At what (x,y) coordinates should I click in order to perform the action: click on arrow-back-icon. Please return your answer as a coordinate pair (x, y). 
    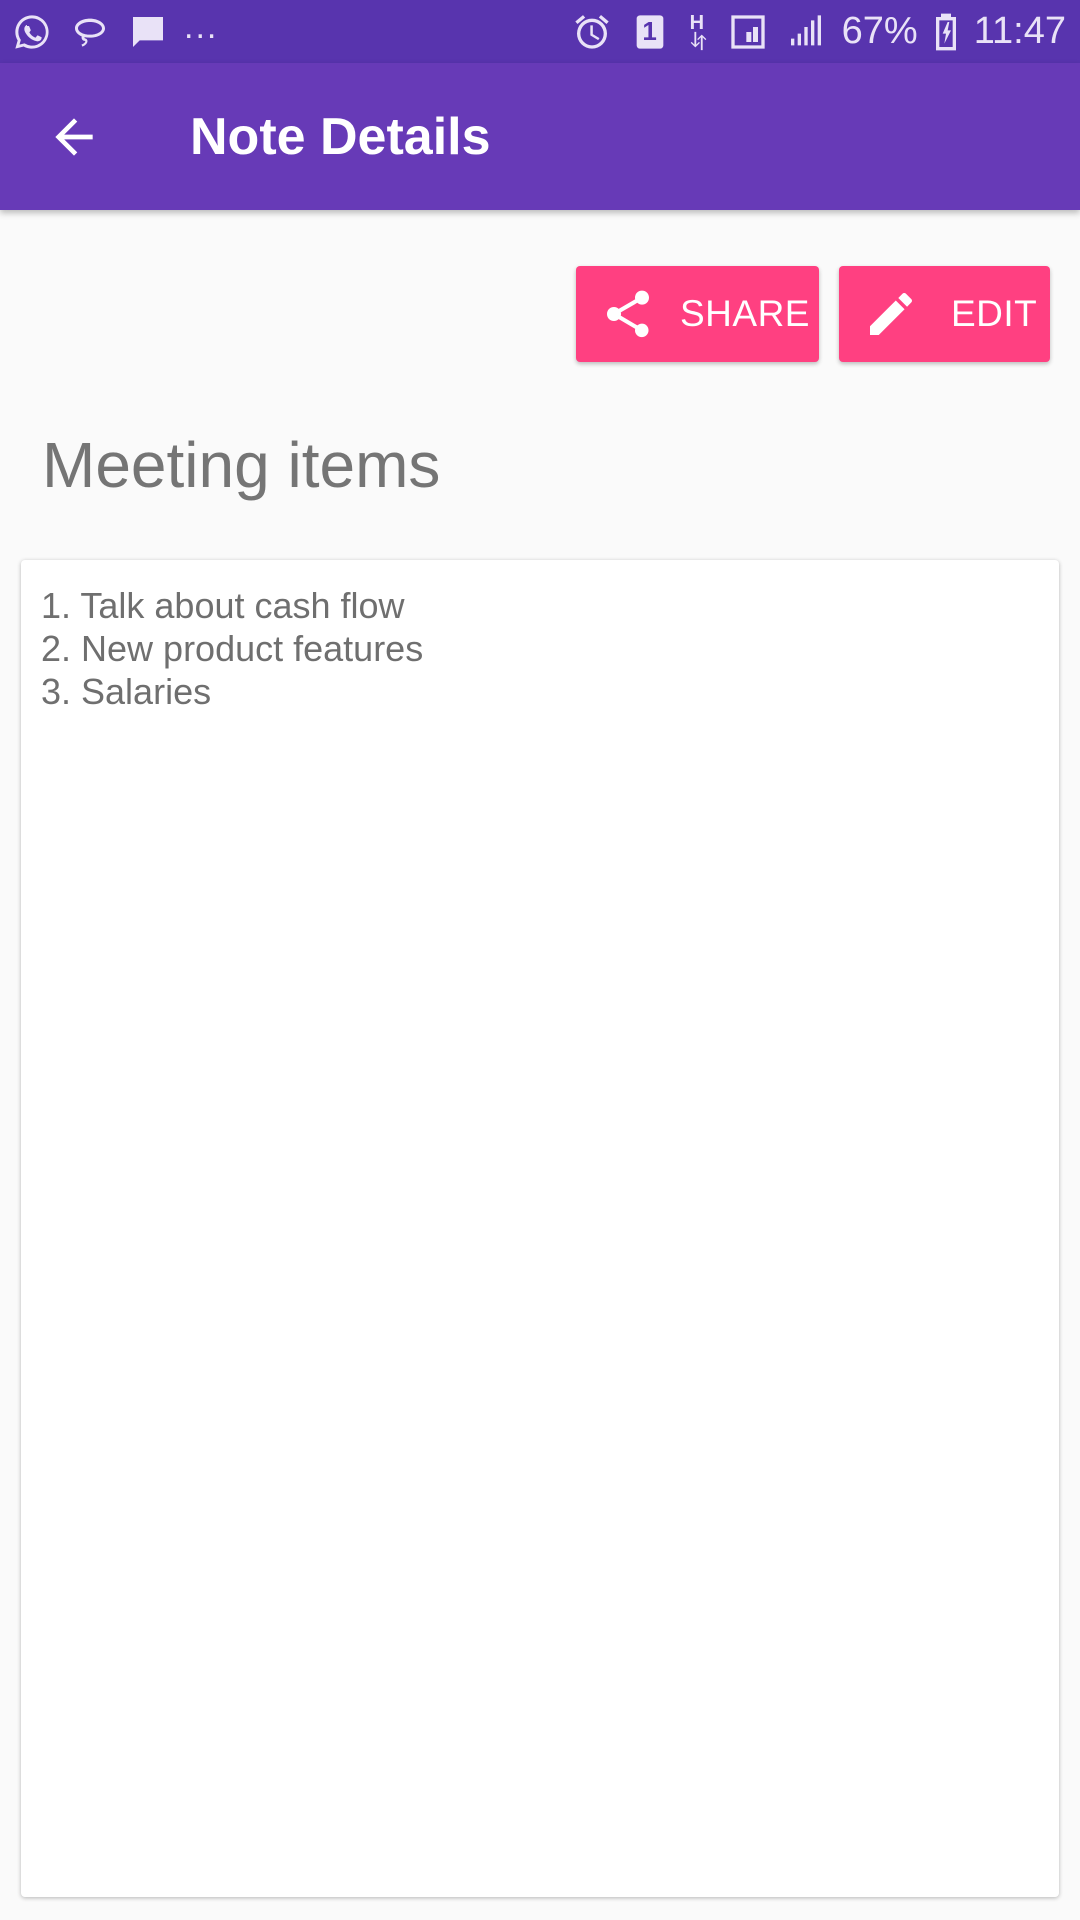
    Looking at the image, I should click on (74, 136).